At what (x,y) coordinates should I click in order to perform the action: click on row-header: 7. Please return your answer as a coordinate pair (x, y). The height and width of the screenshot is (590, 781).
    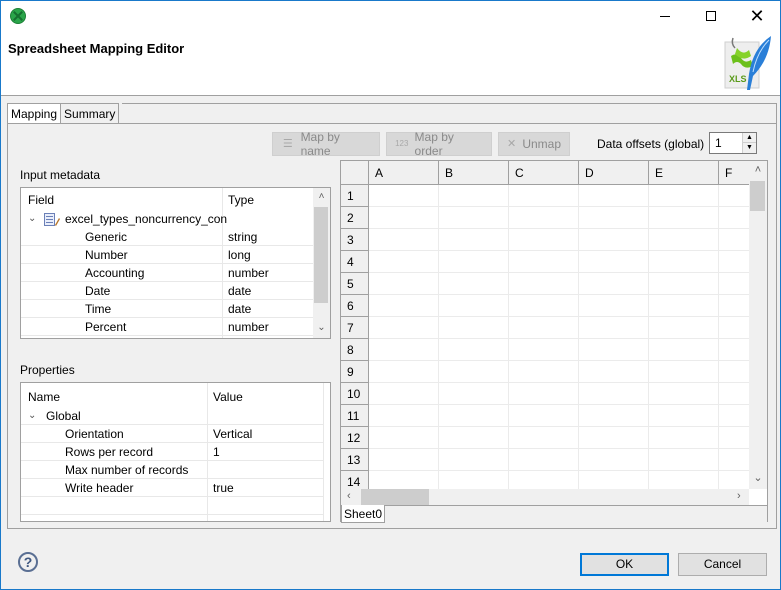
    Looking at the image, I should click on (355, 328).